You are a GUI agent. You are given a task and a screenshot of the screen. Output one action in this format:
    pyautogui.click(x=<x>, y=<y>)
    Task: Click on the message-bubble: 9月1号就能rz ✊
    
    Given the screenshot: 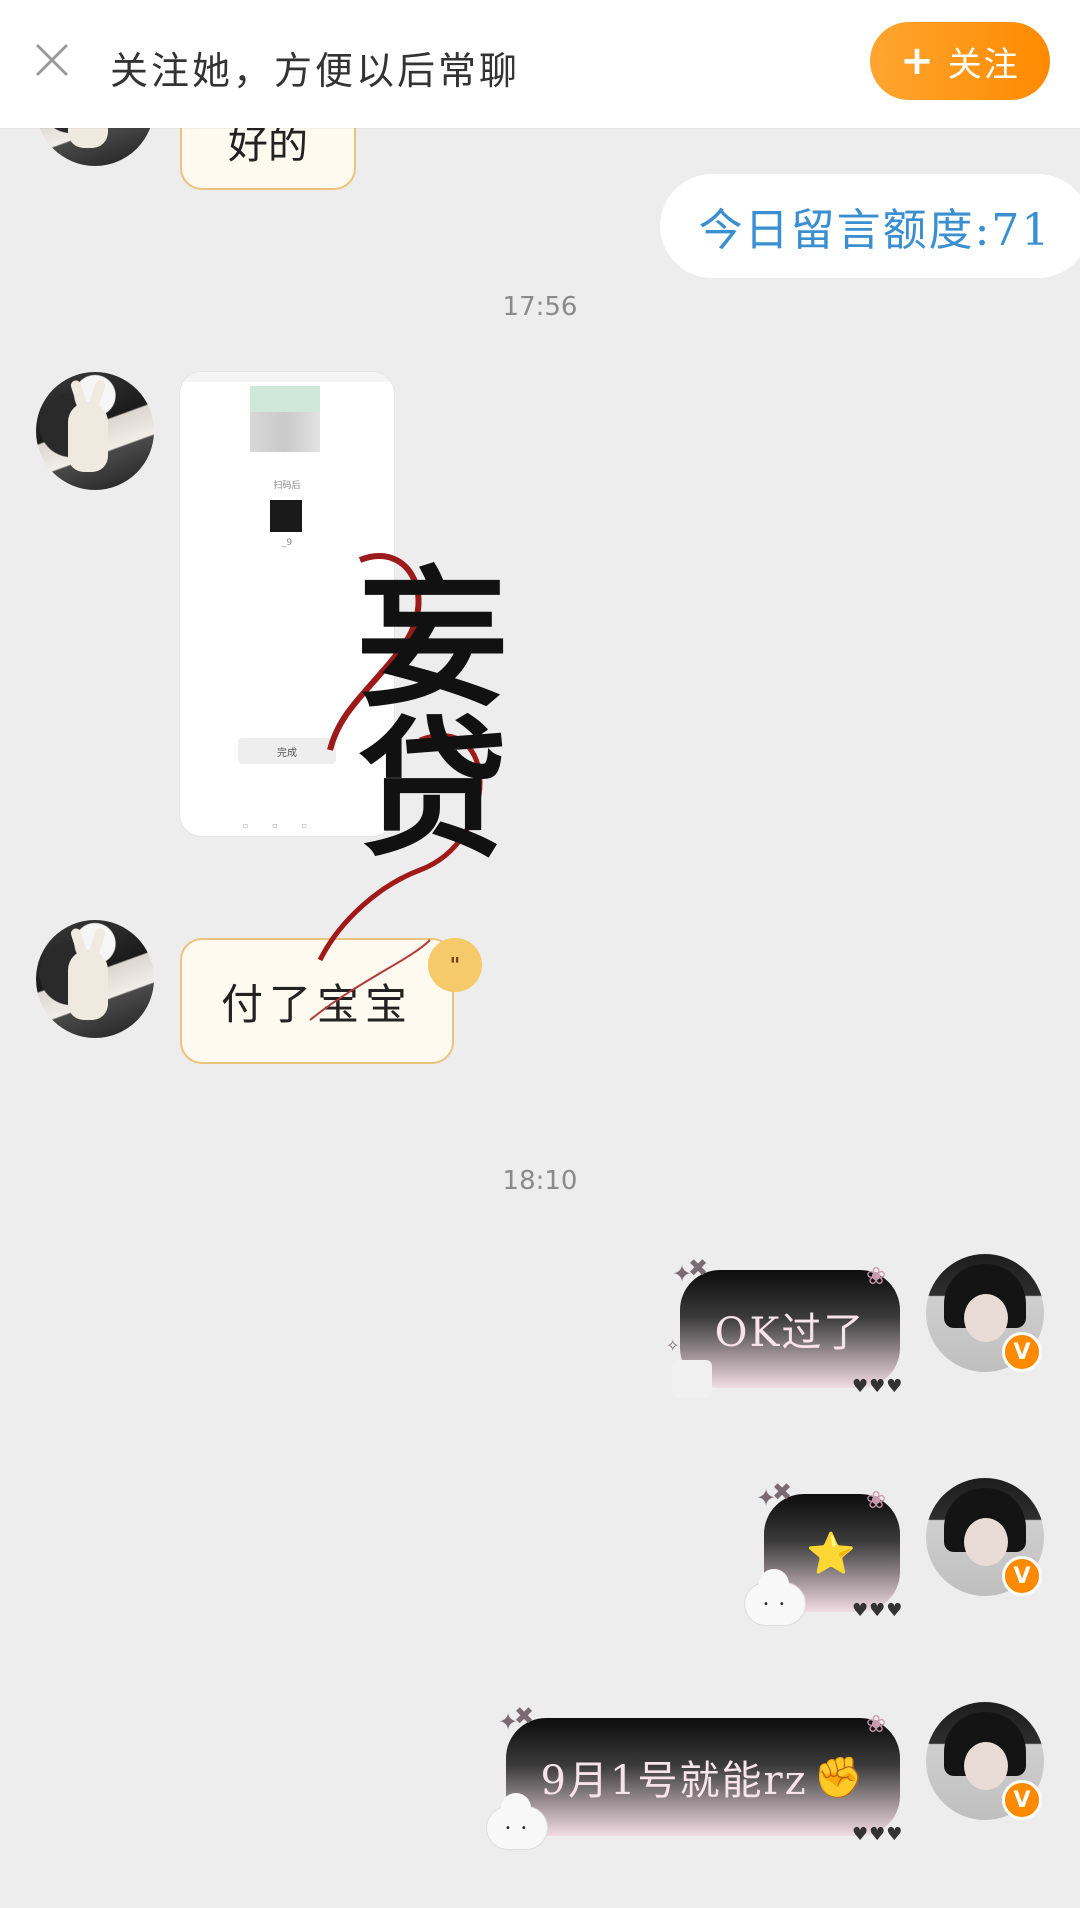 What is the action you would take?
    pyautogui.click(x=703, y=1777)
    